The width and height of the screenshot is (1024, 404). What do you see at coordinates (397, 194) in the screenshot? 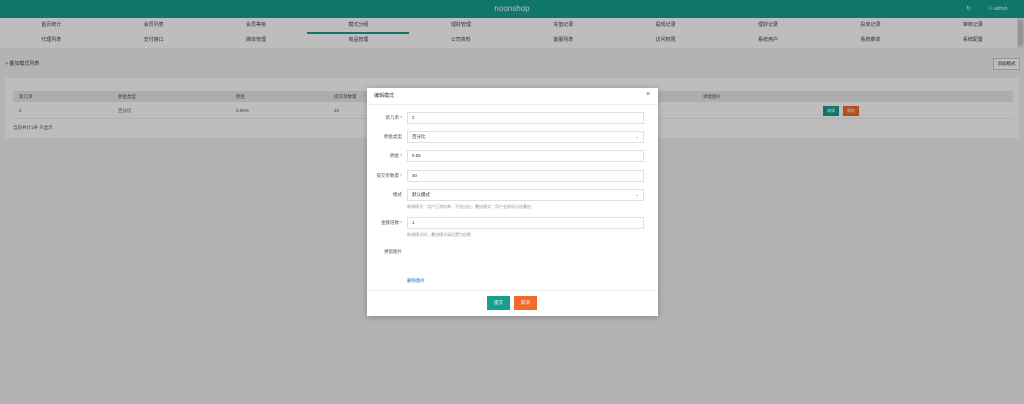
I see `mode-label: 模式` at bounding box center [397, 194].